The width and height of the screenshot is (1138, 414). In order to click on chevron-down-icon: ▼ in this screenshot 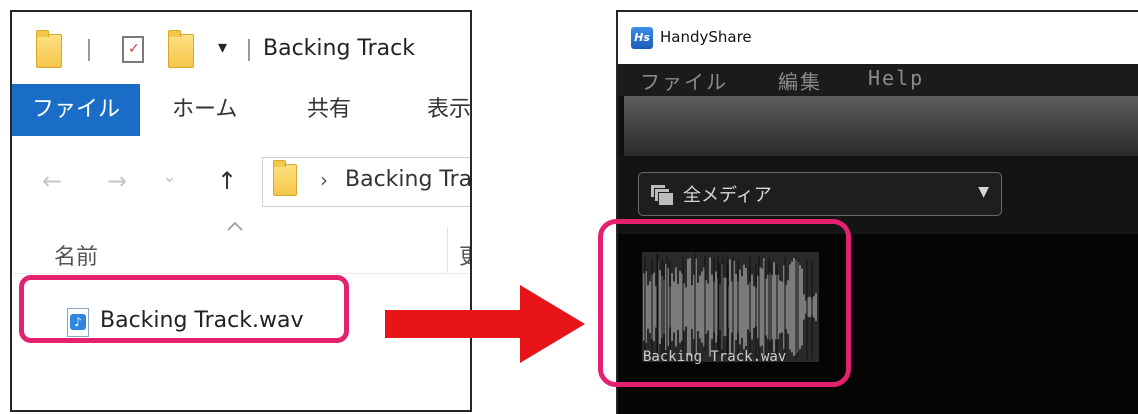, I will do `click(983, 192)`.